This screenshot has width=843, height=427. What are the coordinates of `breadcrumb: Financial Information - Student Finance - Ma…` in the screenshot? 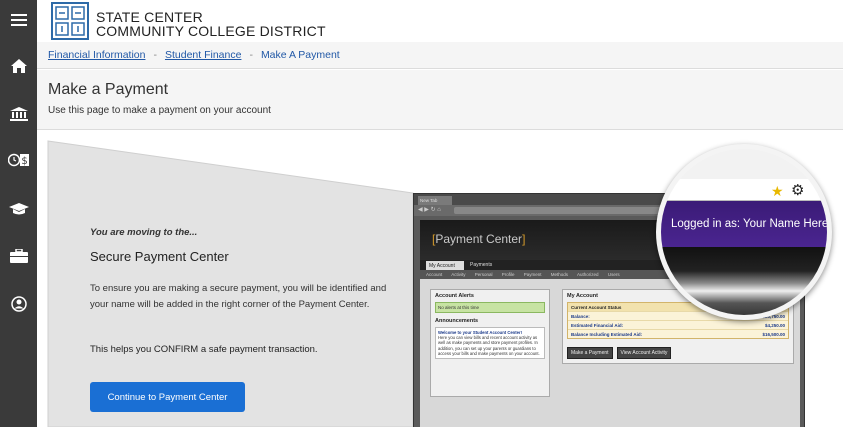 It's located at (440, 55).